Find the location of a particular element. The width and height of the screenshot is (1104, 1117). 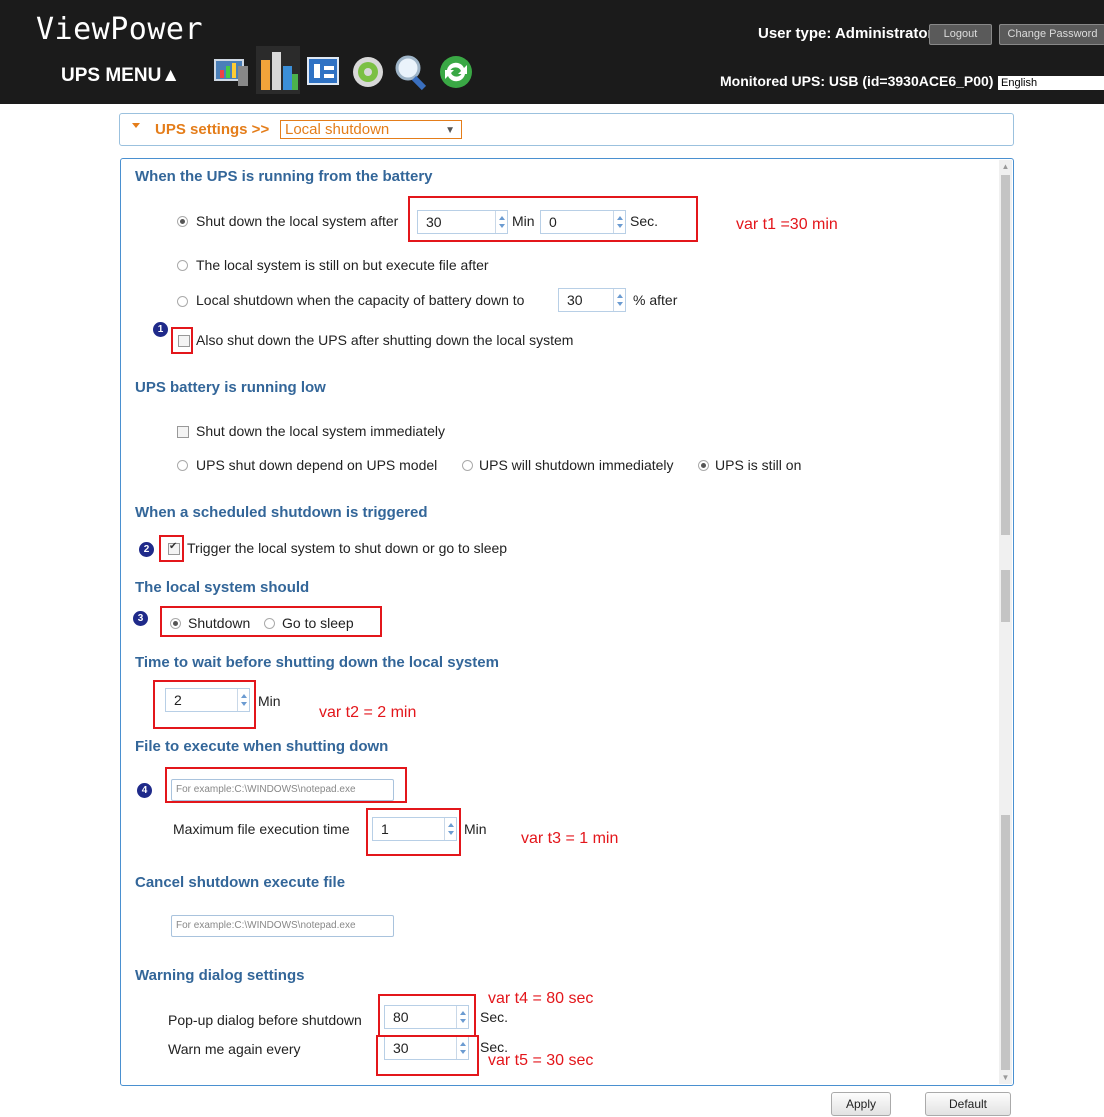

capacity-stepper: 30 is located at coordinates (592, 300).